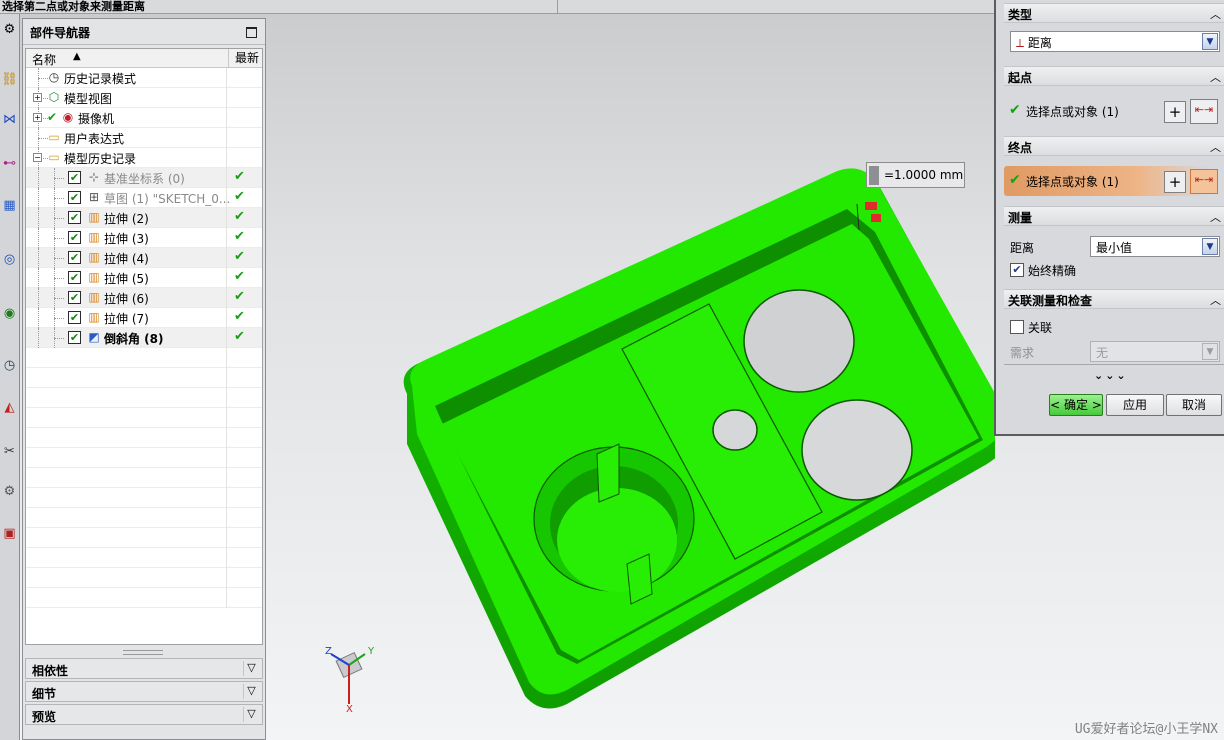 This screenshot has height=740, width=1224. What do you see at coordinates (1135, 405) in the screenshot?
I see `apply-button: 应用` at bounding box center [1135, 405].